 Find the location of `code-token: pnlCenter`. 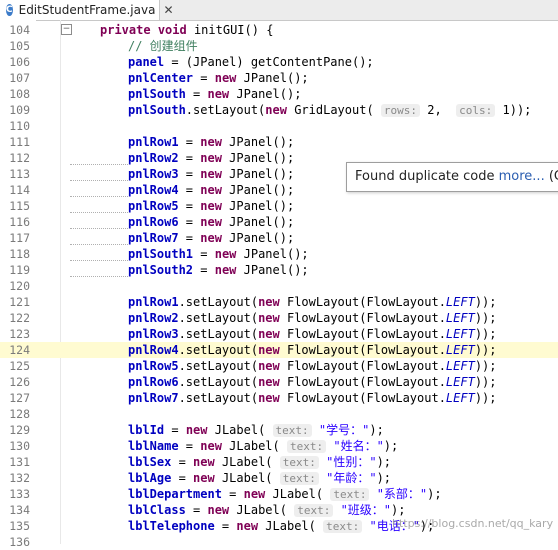

code-token: pnlCenter is located at coordinates (161, 78).